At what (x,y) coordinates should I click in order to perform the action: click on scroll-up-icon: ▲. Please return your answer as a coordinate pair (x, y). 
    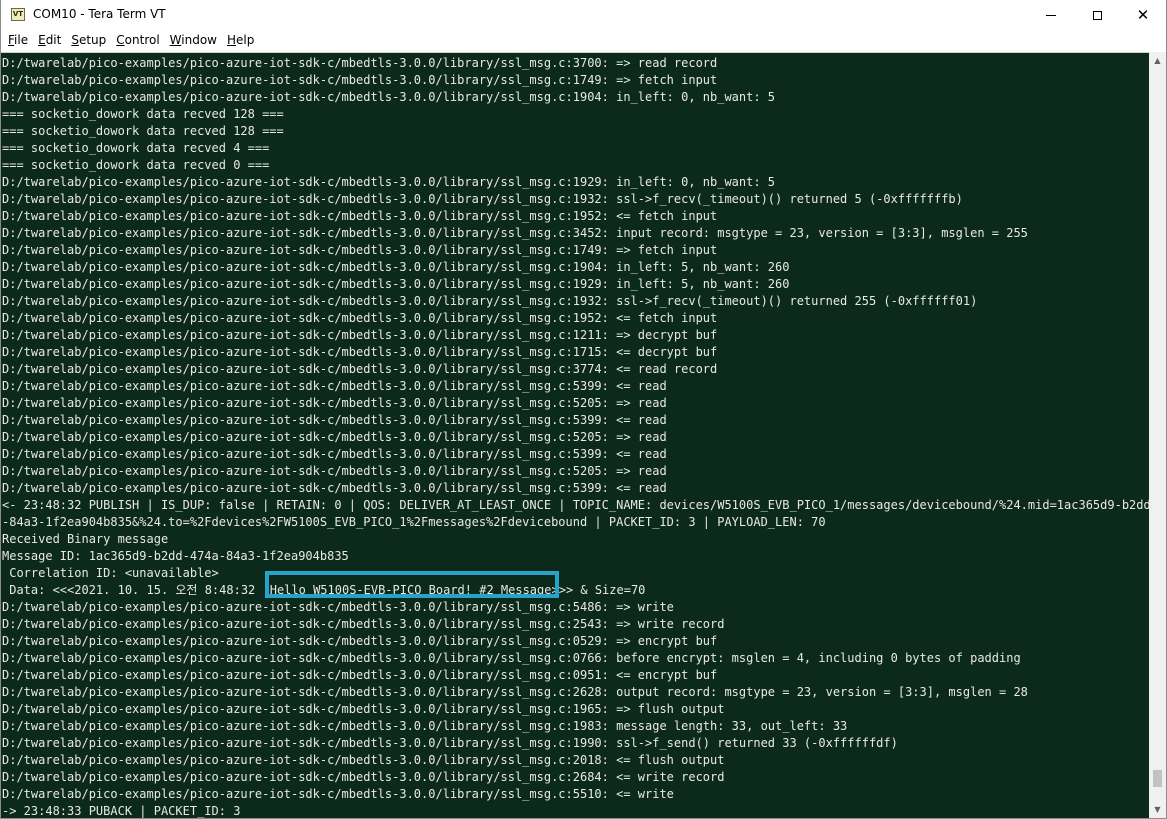
    Looking at the image, I should click on (1157, 60).